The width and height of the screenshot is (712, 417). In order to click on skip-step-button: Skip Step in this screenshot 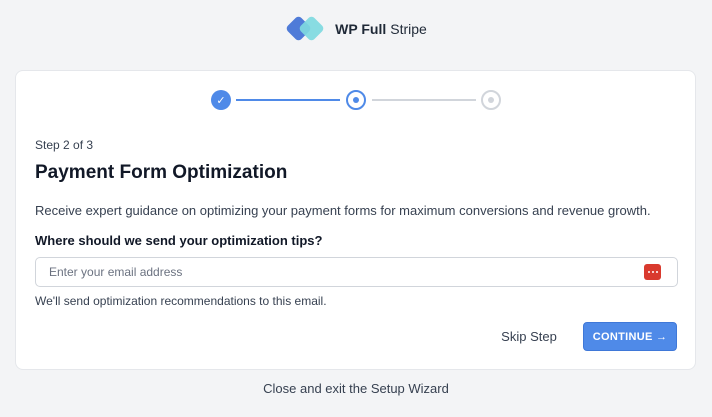, I will do `click(529, 336)`.